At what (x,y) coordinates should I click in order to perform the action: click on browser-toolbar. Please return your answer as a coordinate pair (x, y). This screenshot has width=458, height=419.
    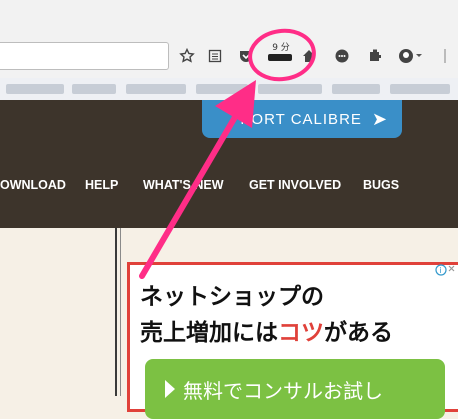
    Looking at the image, I should click on (229, 56).